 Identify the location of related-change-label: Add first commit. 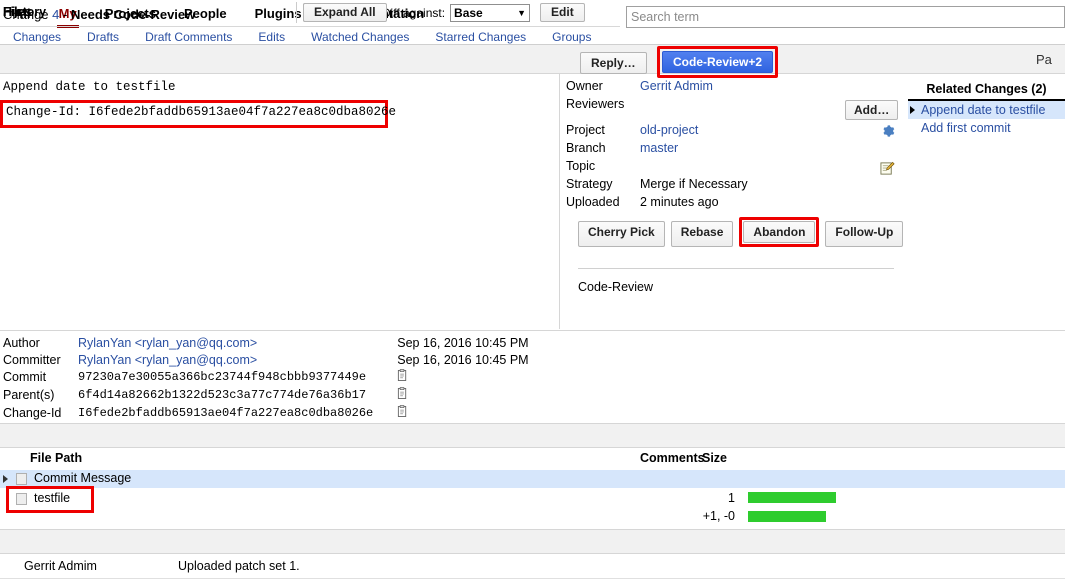
(966, 128).